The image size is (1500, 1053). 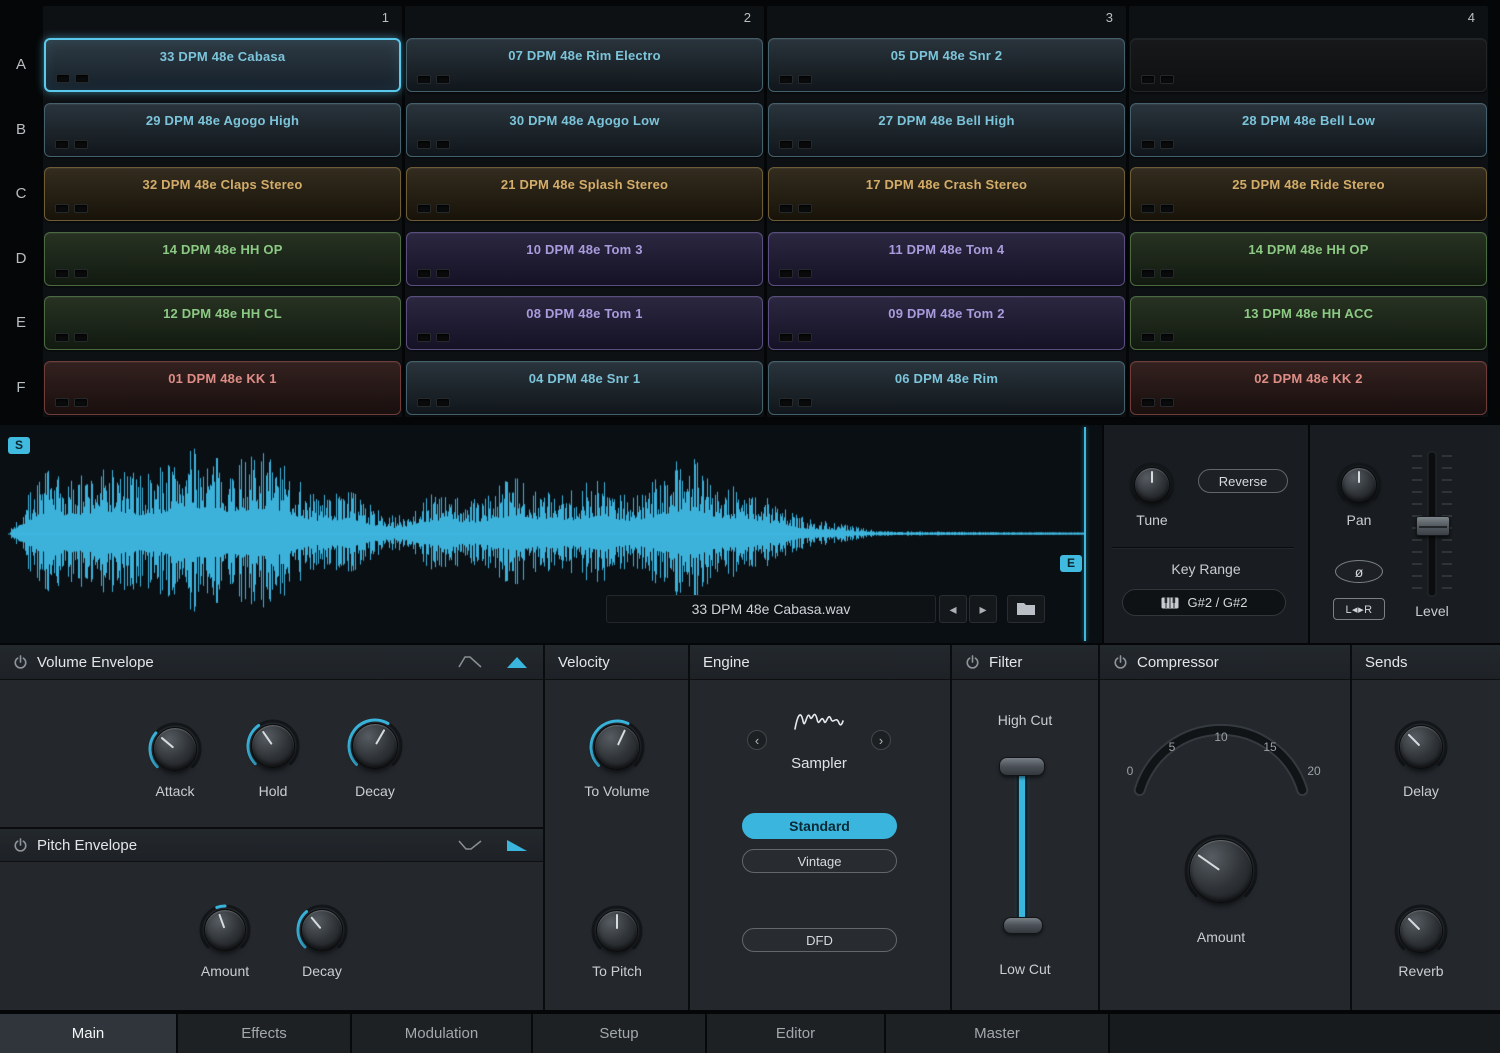 I want to click on sample-end-marker: E, so click(x=1071, y=563).